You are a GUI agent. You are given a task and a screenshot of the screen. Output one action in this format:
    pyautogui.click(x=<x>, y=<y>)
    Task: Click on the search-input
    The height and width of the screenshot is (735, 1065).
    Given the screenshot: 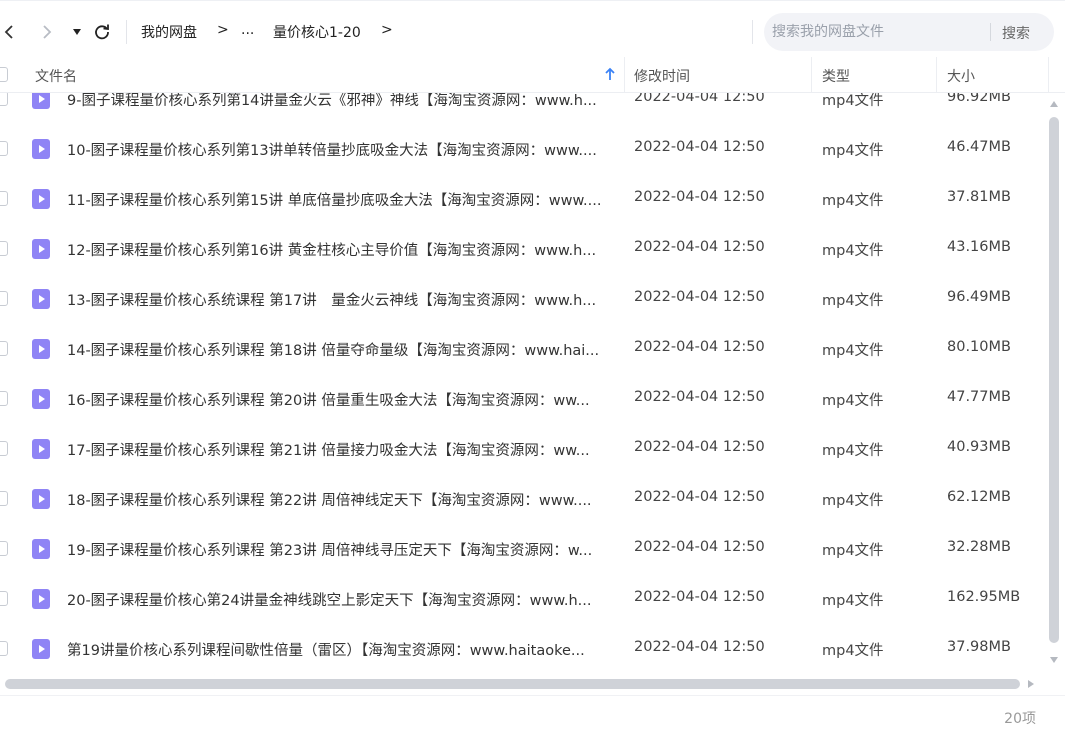 What is the action you would take?
    pyautogui.click(x=876, y=32)
    